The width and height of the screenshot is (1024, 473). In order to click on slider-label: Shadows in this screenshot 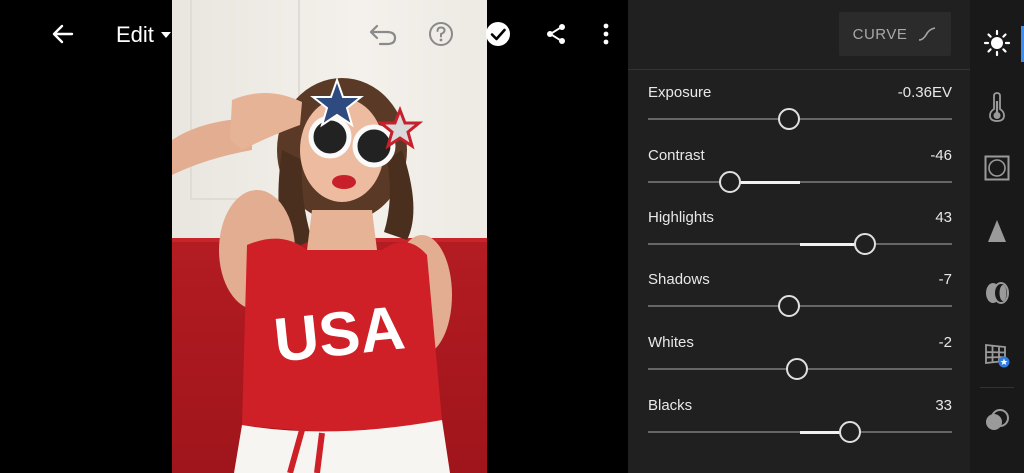, I will do `click(679, 279)`.